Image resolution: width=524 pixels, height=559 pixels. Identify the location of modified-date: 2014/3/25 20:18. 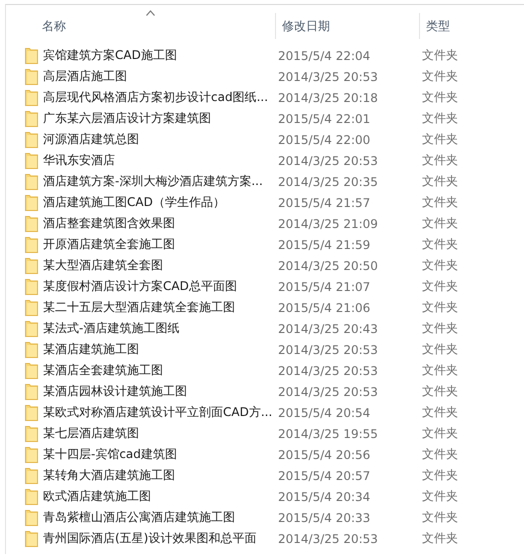
(328, 97).